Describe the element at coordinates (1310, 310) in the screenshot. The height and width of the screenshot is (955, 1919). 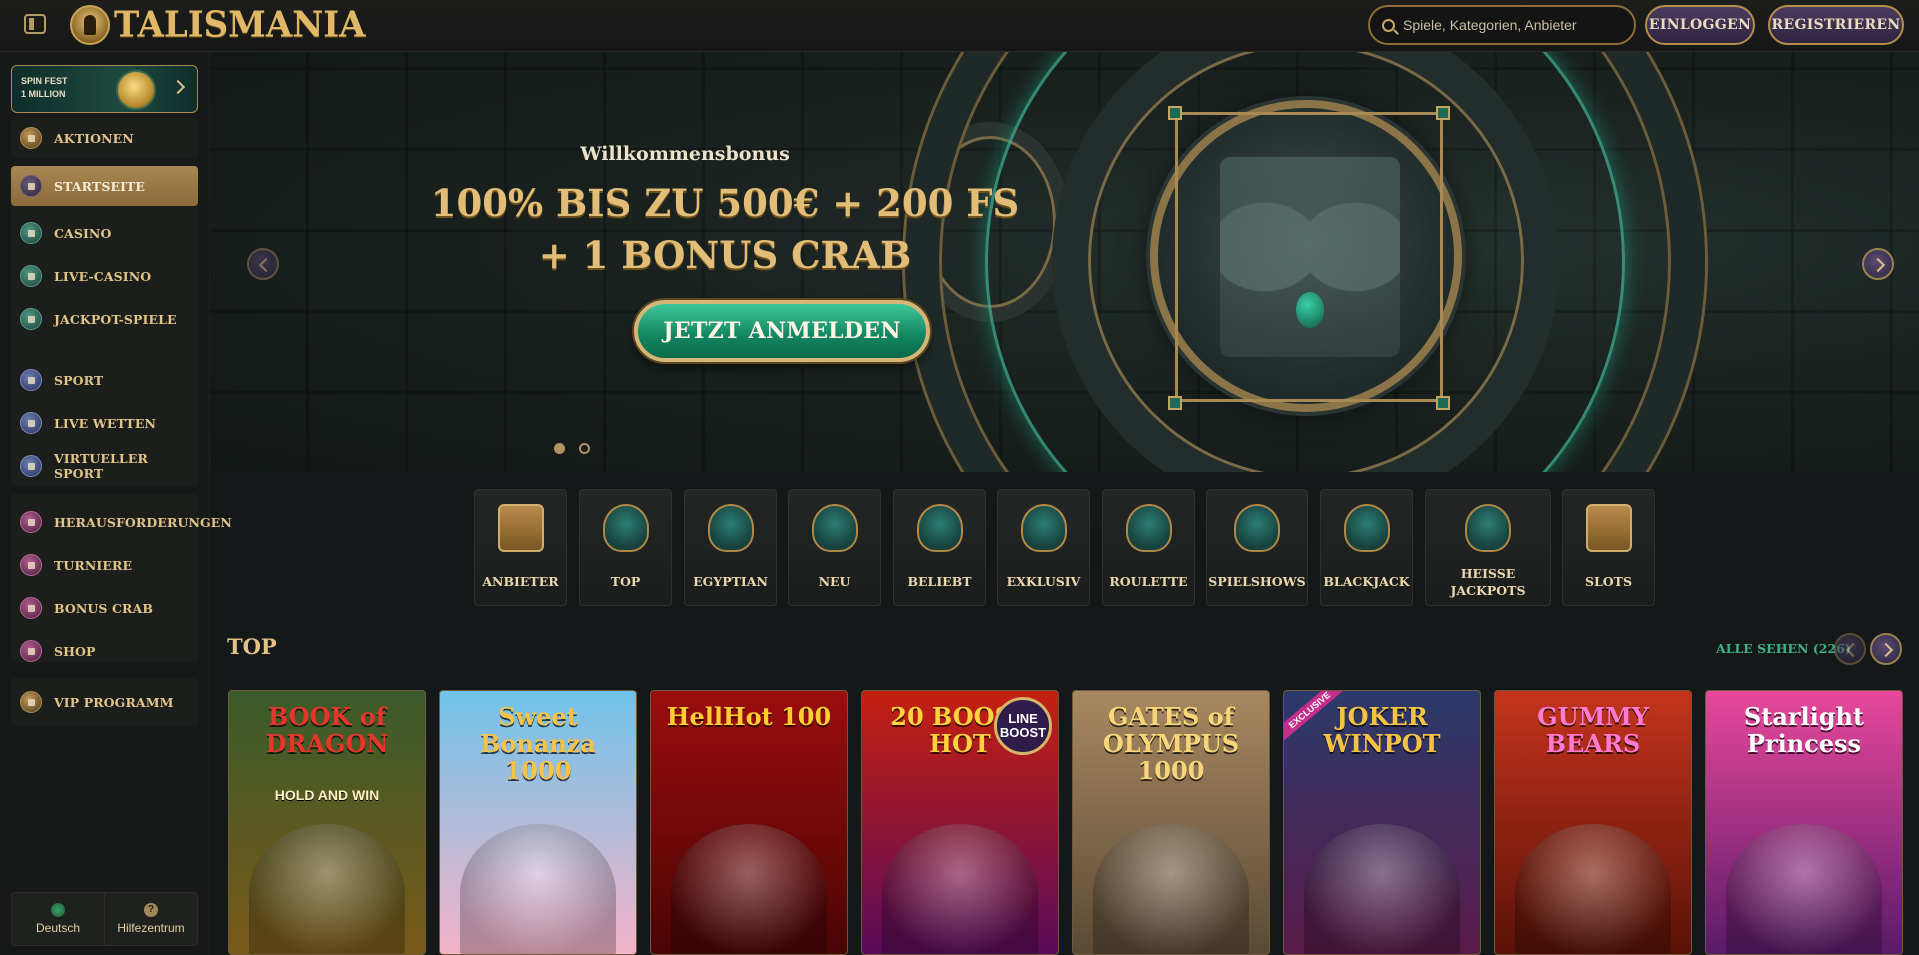
I see `scarab-icon` at that location.